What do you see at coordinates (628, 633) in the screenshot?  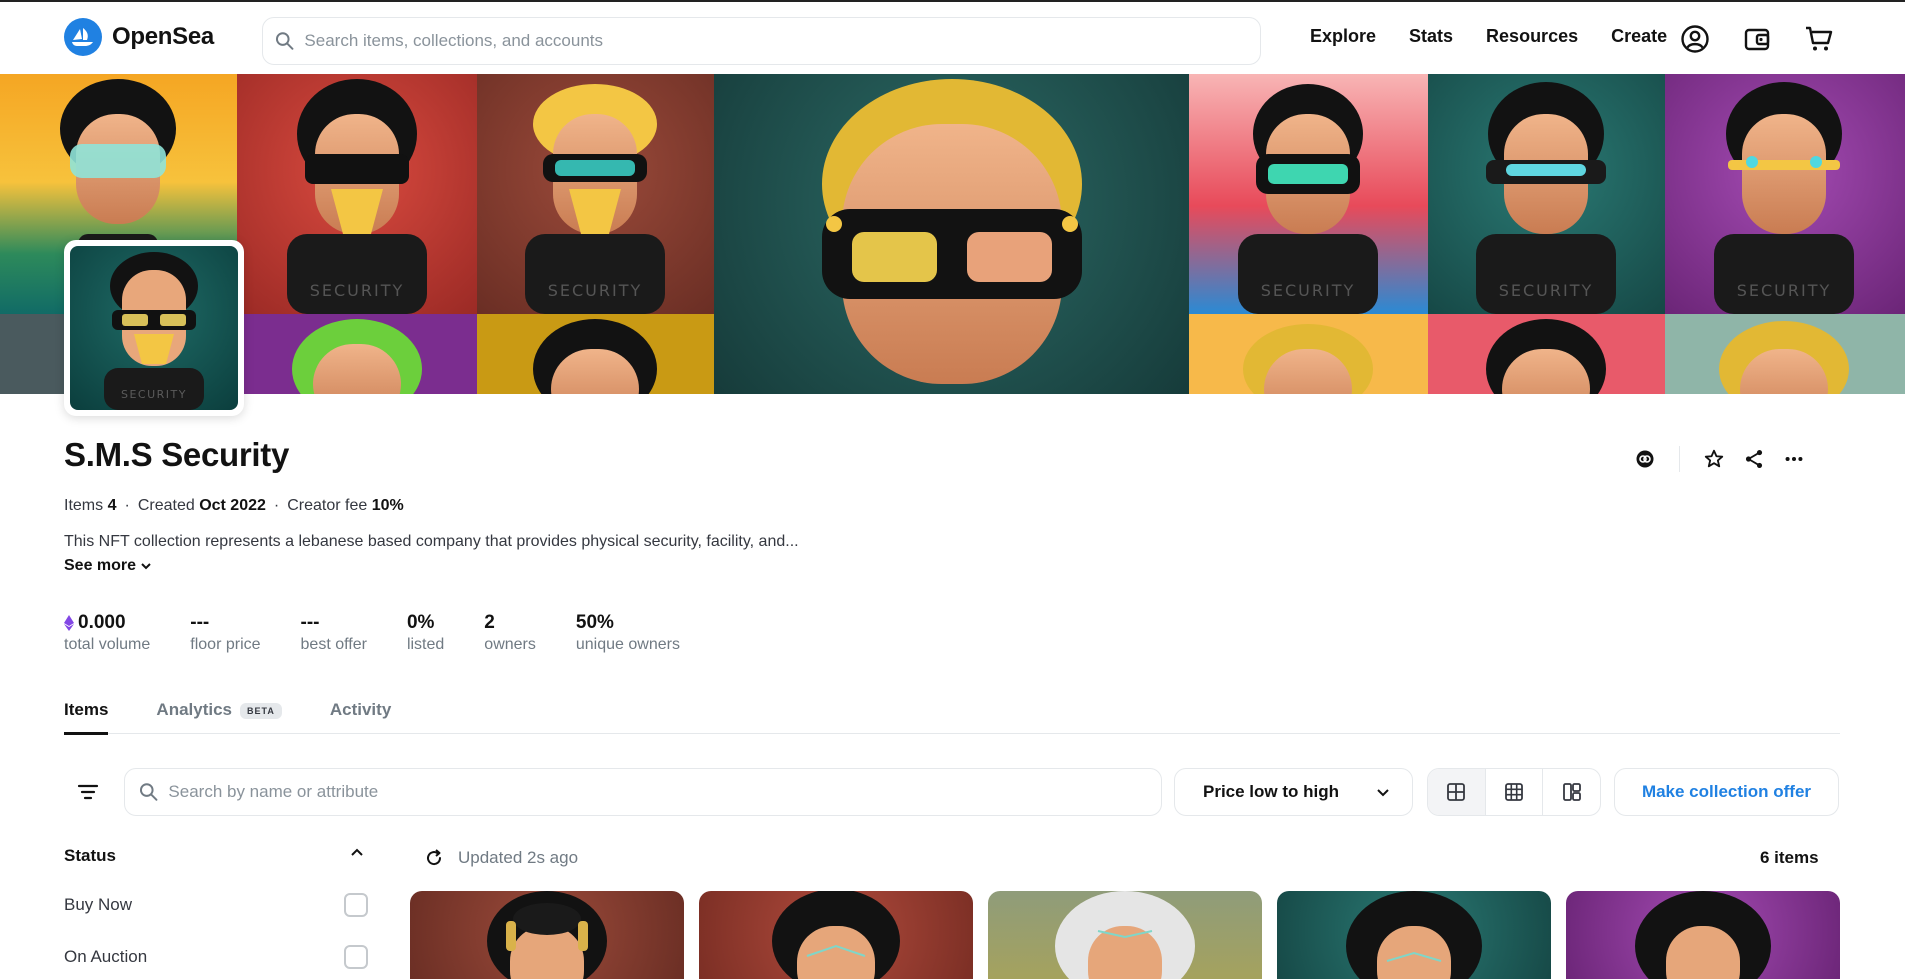 I see `stat-unique-owners: 50% unique owners` at bounding box center [628, 633].